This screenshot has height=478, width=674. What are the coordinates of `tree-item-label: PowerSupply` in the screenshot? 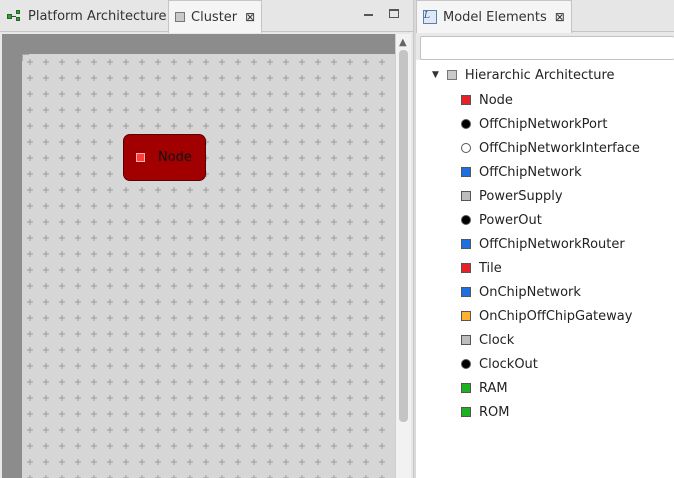 It's located at (521, 196).